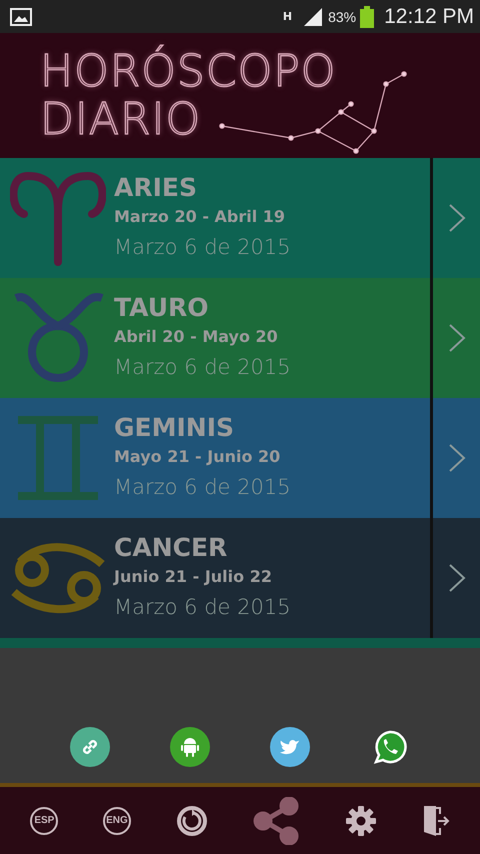  I want to click on sign-row: GEMINIS Mayo 21 - Junio 20 Marzo 6 de 2015, so click(240, 458).